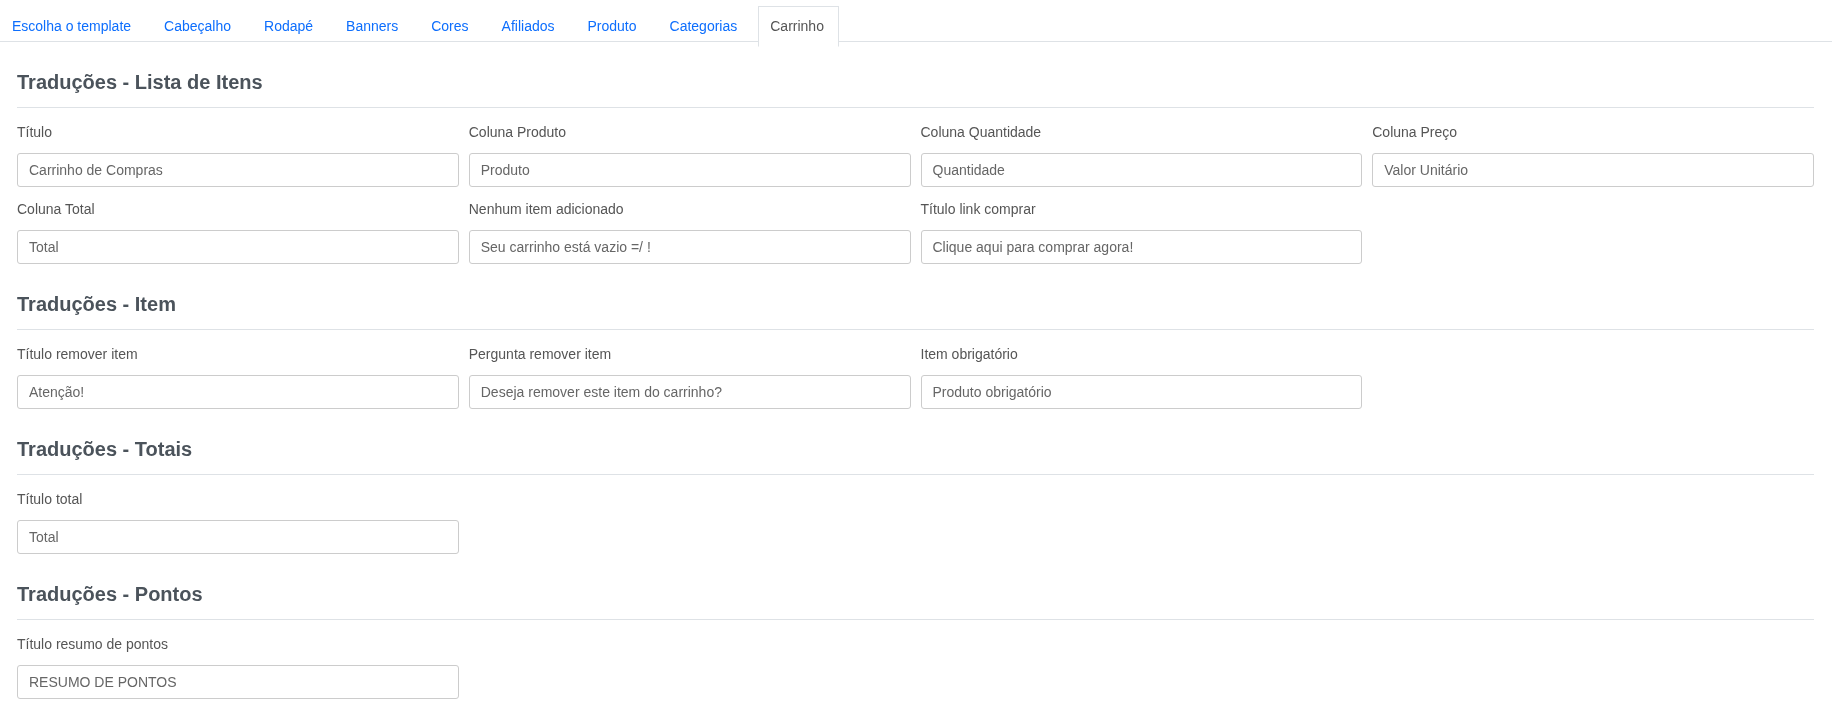 The height and width of the screenshot is (703, 1832). I want to click on tab: Carrinho, so click(798, 26).